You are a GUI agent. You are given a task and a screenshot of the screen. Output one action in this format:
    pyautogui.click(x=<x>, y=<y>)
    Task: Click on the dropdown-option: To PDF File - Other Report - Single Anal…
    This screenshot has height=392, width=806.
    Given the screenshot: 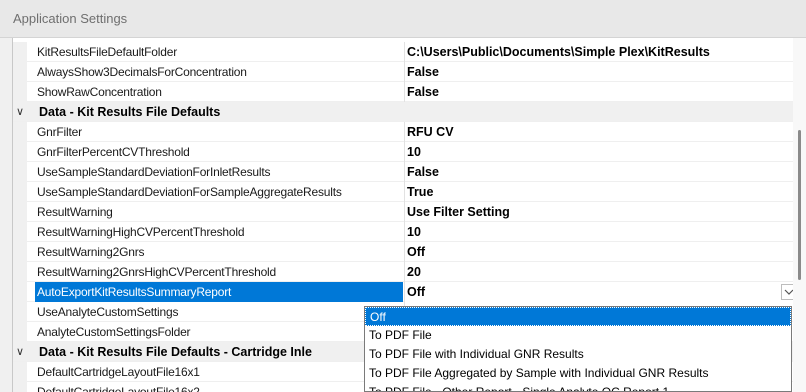 What is the action you would take?
    pyautogui.click(x=578, y=387)
    